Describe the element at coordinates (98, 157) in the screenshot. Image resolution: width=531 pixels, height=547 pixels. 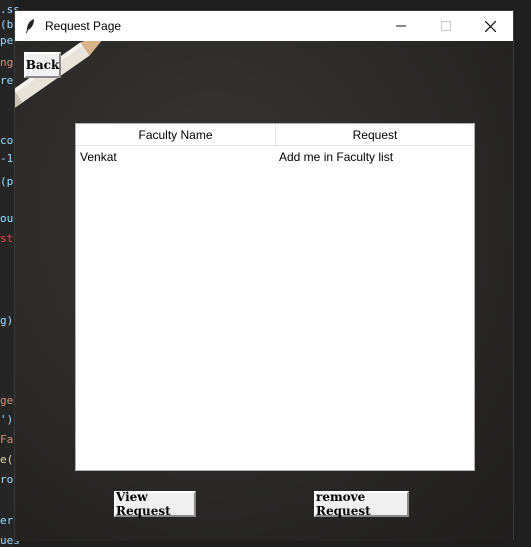
I see `cell-faculty-name: Venkat` at that location.